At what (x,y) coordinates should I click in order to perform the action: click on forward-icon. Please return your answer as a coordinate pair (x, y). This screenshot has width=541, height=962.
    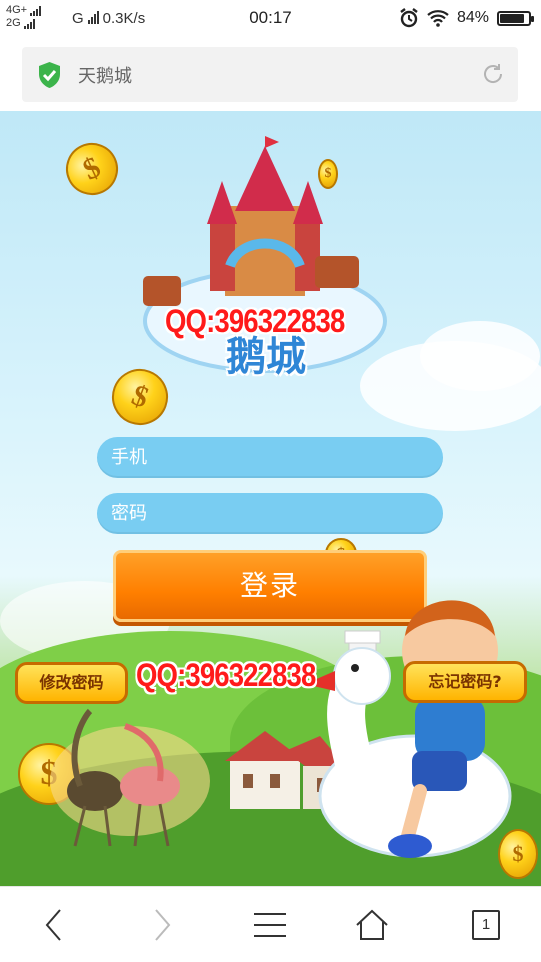
    Looking at the image, I should click on (163, 925).